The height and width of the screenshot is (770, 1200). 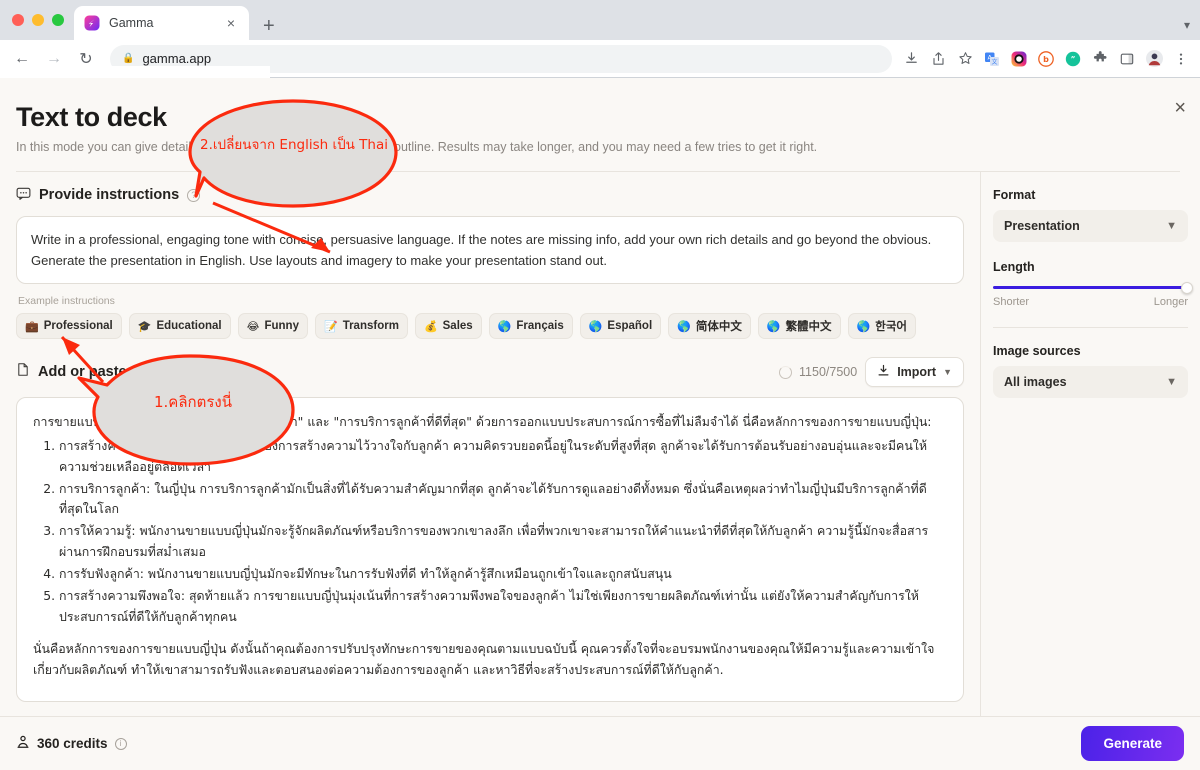 I want to click on chip-sales: 💰 Sales, so click(x=448, y=326).